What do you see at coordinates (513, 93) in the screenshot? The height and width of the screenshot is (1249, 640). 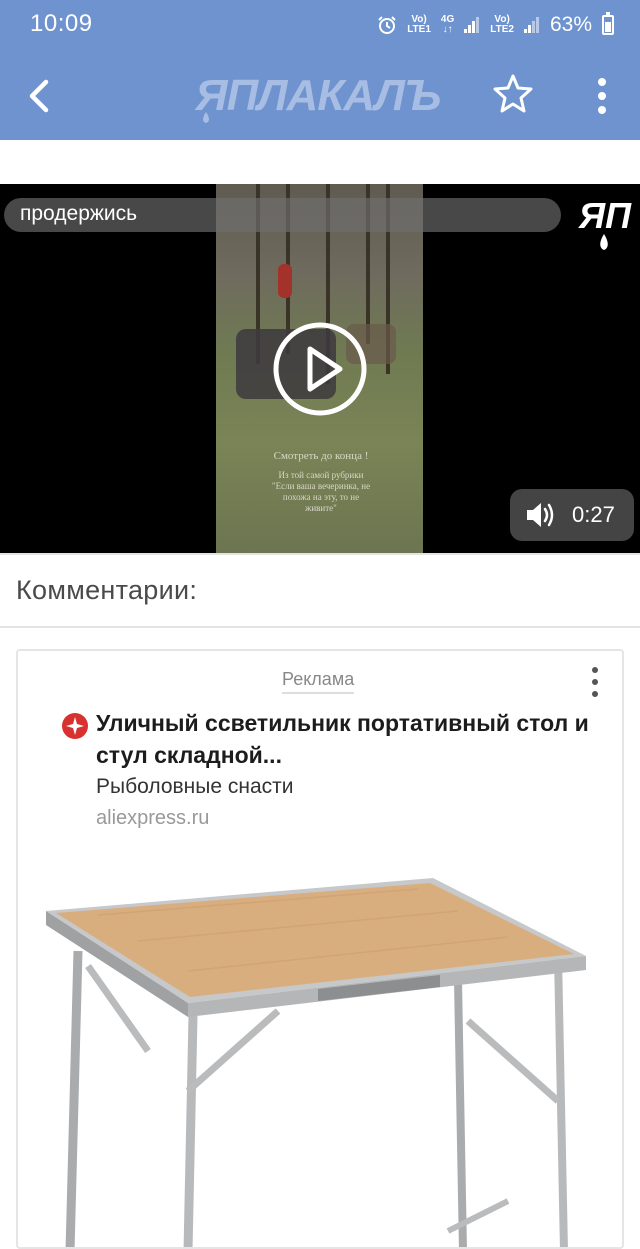 I see `favorite-star-icon` at bounding box center [513, 93].